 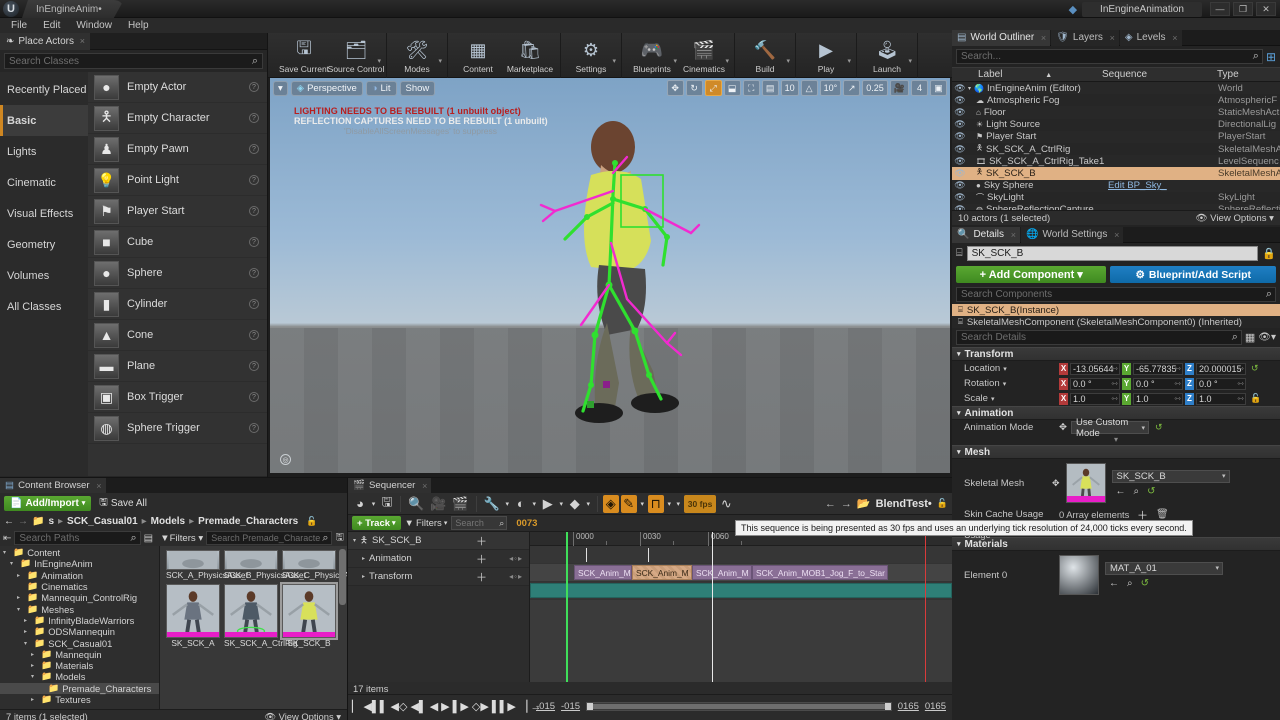 What do you see at coordinates (1193, 274) in the screenshot?
I see `blueprint-add-script-button: ⚙ Blueprint/Add Script` at bounding box center [1193, 274].